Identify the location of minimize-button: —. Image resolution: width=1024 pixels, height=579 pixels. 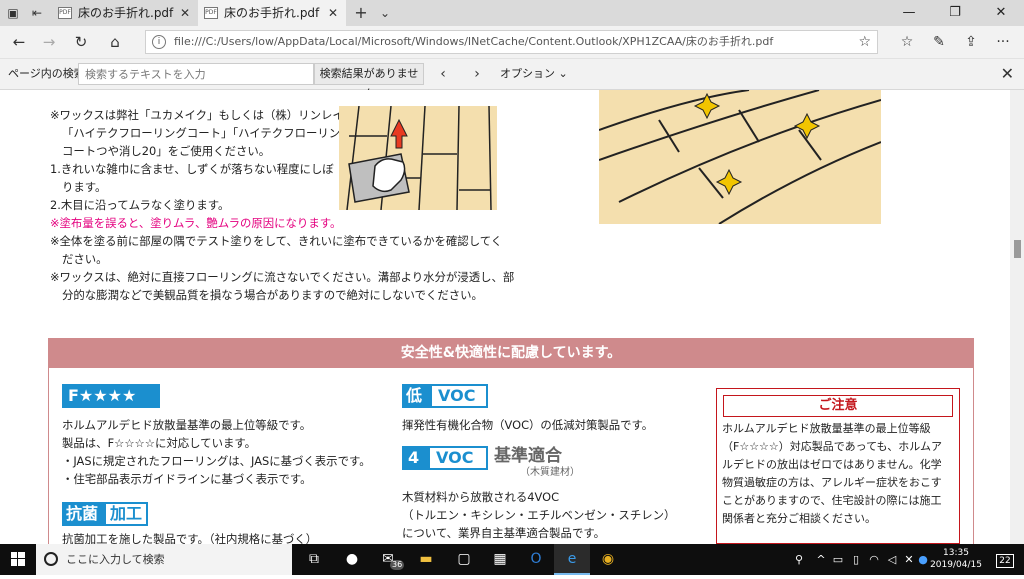
(909, 13).